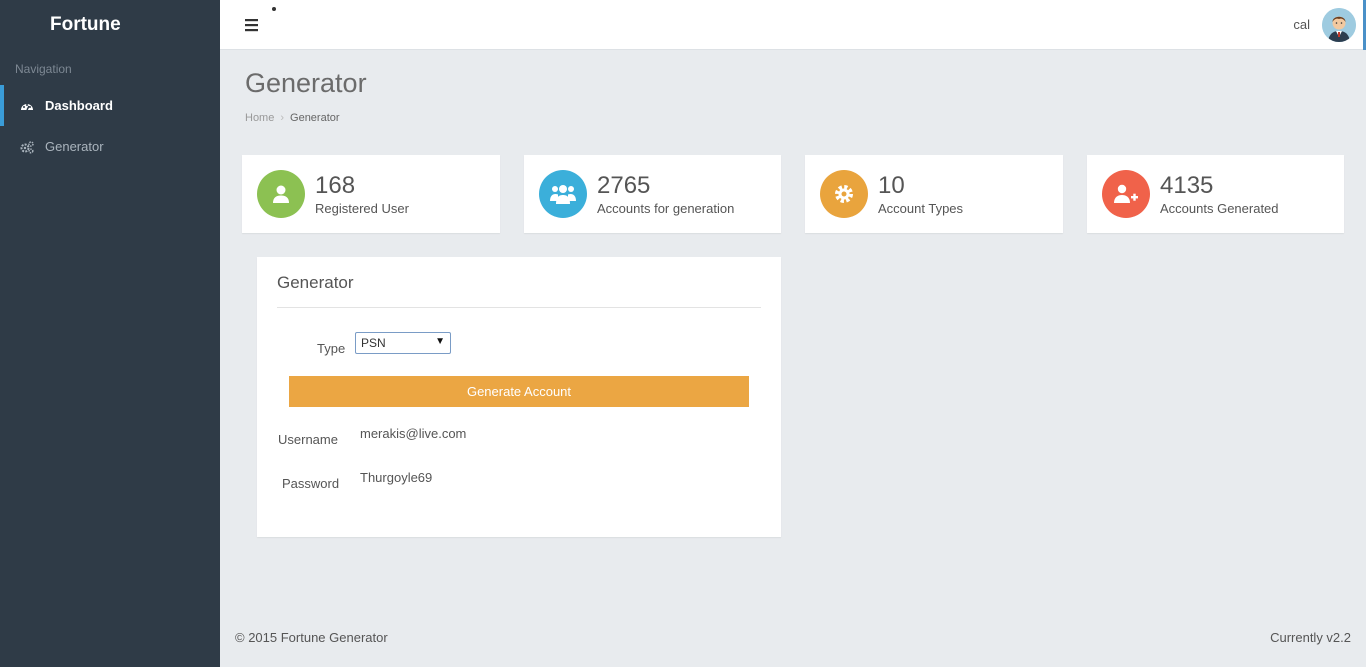  Describe the element at coordinates (331, 348) in the screenshot. I see `type-label: Type` at that location.